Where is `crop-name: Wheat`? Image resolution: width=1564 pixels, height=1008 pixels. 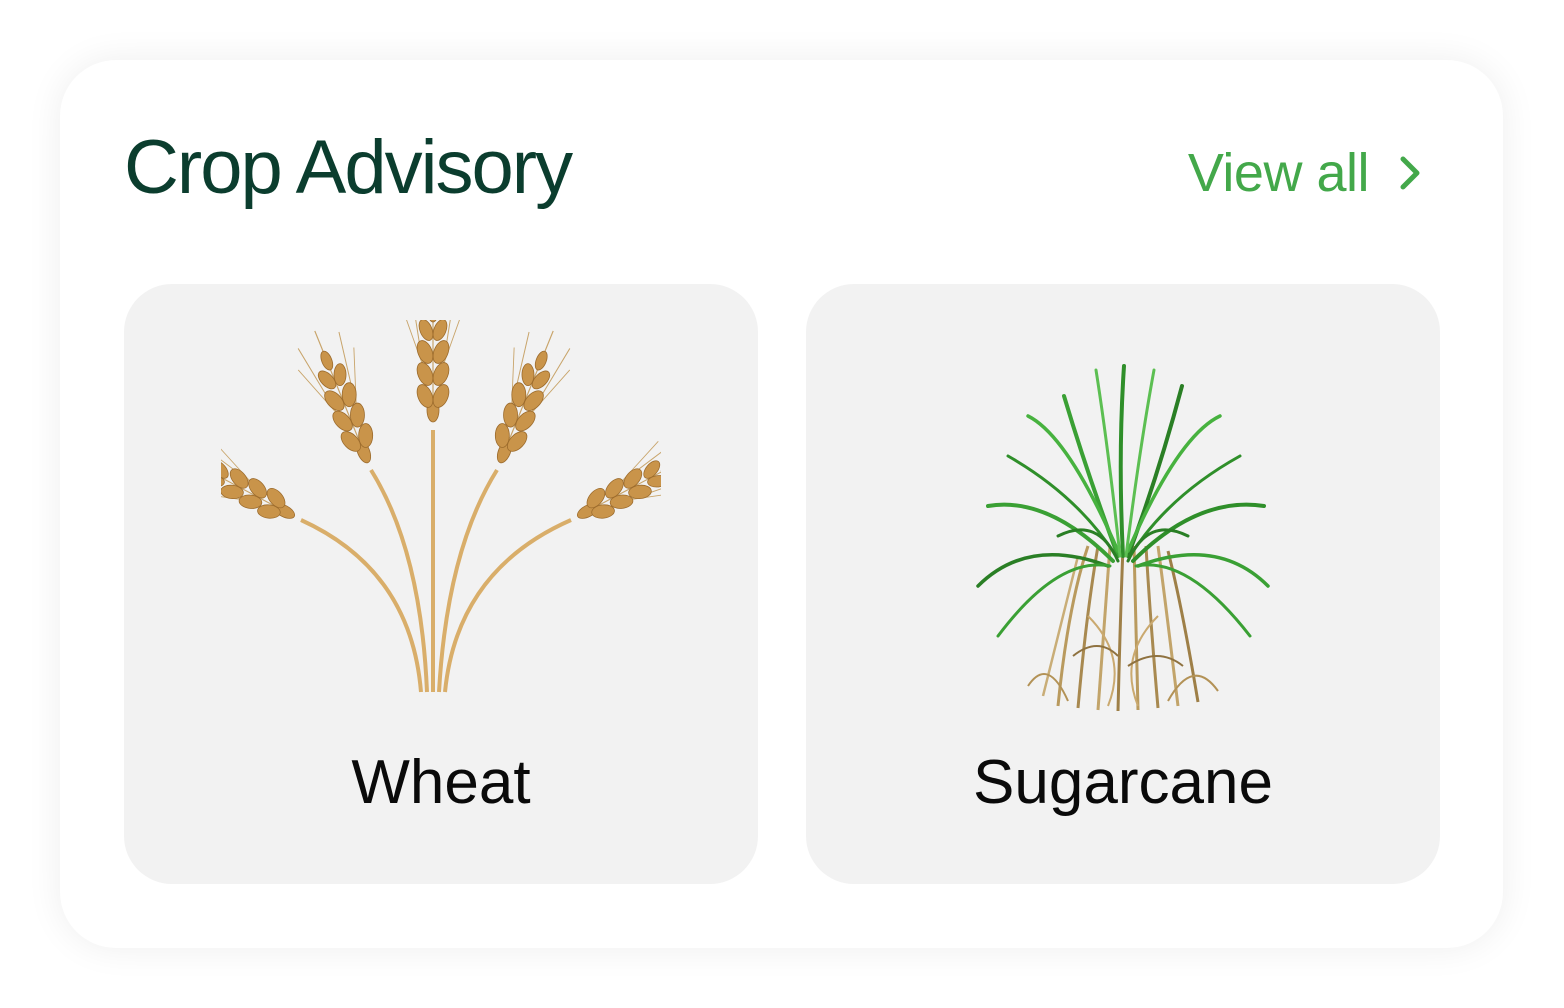 crop-name: Wheat is located at coordinates (441, 782).